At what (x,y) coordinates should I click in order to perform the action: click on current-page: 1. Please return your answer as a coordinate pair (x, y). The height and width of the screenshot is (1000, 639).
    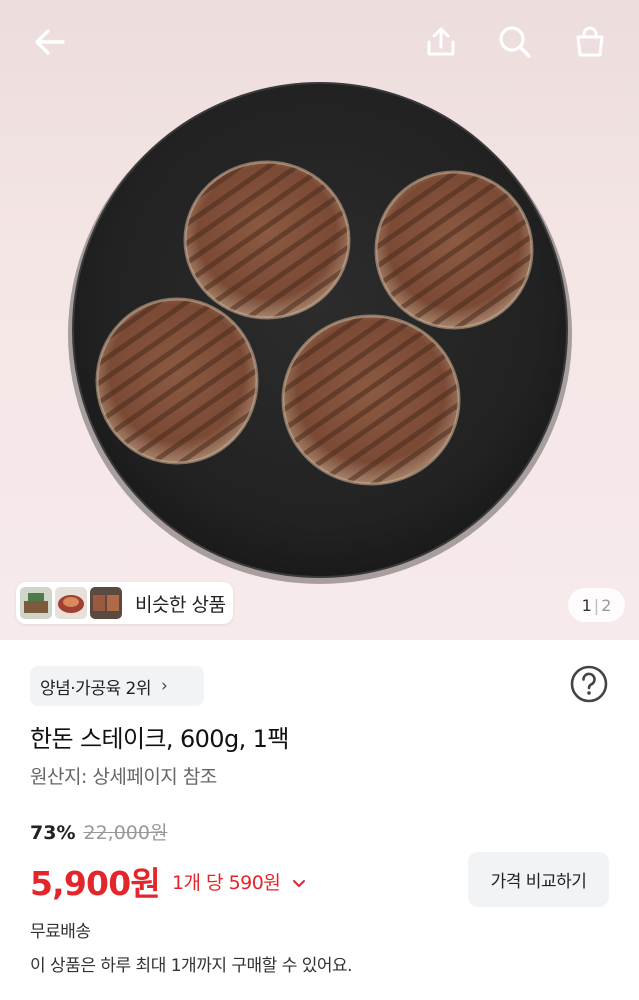
    Looking at the image, I should click on (586, 605).